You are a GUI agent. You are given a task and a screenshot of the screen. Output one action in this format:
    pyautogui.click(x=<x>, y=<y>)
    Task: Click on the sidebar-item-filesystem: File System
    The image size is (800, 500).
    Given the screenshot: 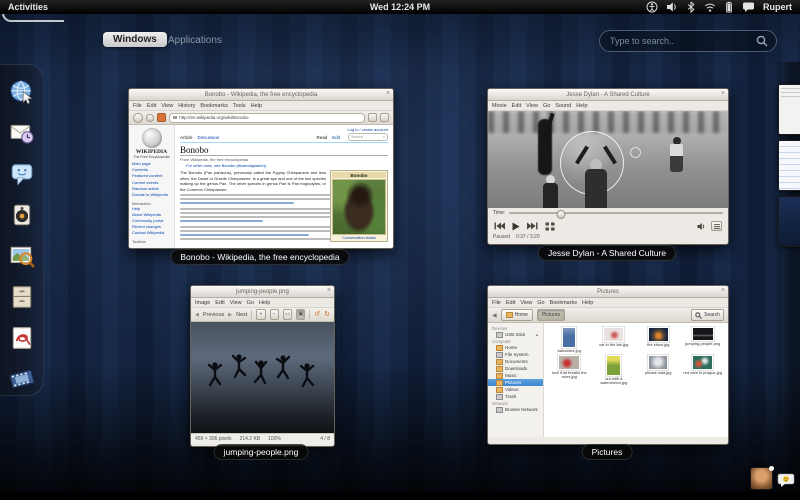 What is the action you would take?
    pyautogui.click(x=515, y=354)
    